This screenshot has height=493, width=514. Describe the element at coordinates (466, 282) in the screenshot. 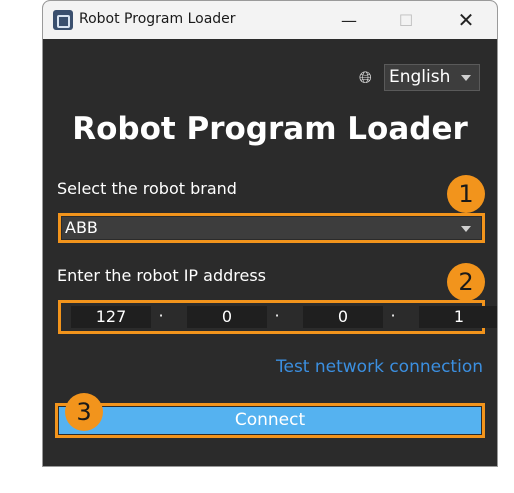

I see `step-badge-2: 2` at that location.